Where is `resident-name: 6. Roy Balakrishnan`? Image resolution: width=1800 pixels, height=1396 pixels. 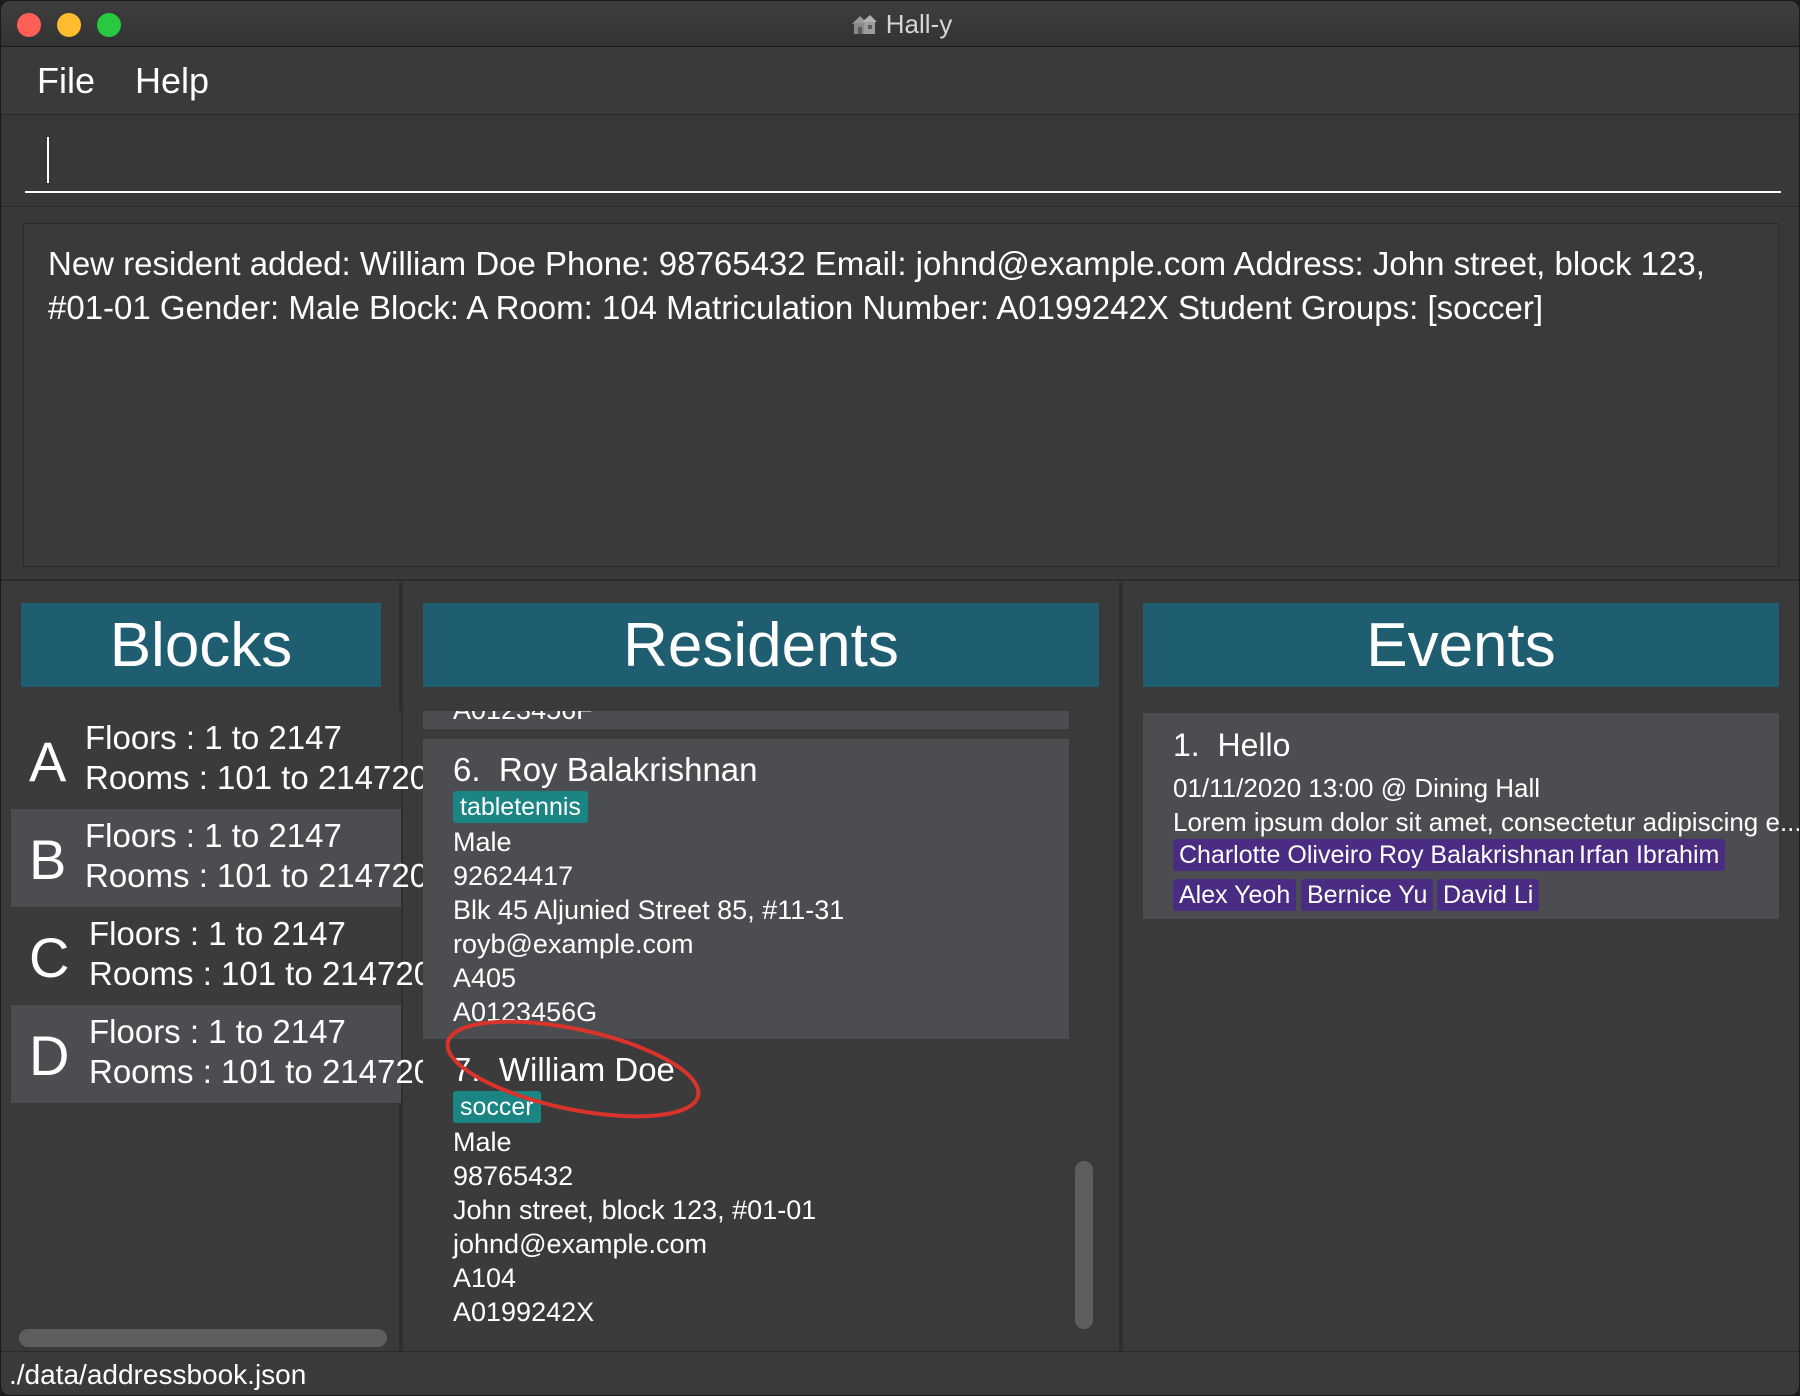 resident-name: 6. Roy Balakrishnan is located at coordinates (605, 769).